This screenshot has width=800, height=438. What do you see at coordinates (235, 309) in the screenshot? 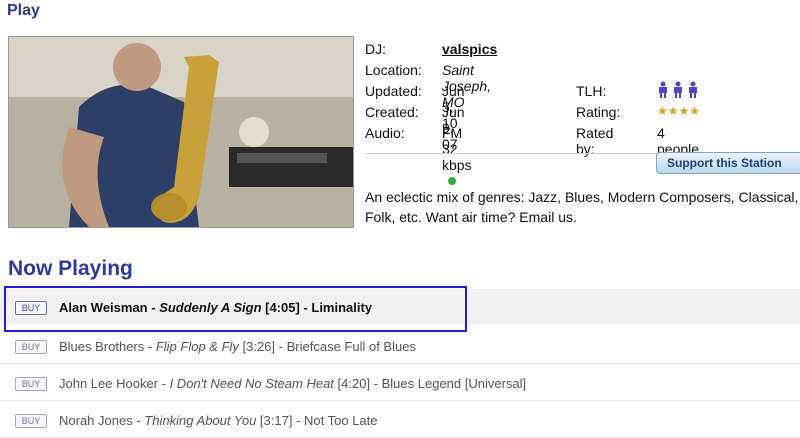
I see `current-track-highlight` at bounding box center [235, 309].